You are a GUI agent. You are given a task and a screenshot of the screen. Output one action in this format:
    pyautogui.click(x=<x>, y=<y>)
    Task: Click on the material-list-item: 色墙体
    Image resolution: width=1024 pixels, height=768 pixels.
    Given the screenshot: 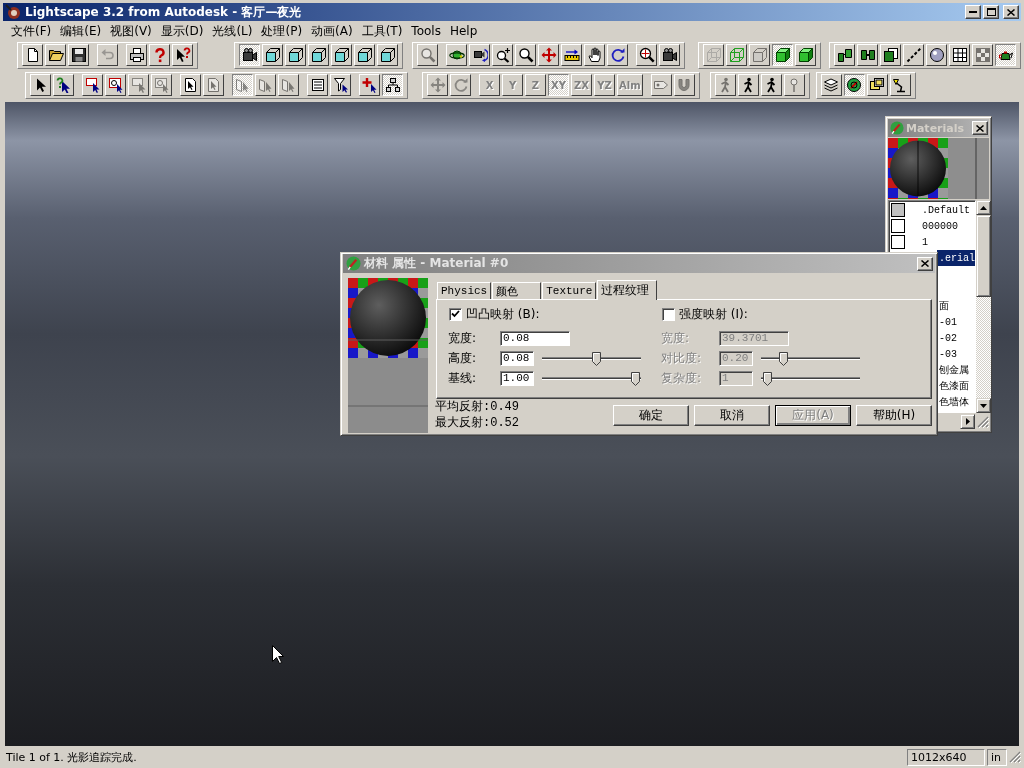 What is the action you would take?
    pyautogui.click(x=956, y=402)
    